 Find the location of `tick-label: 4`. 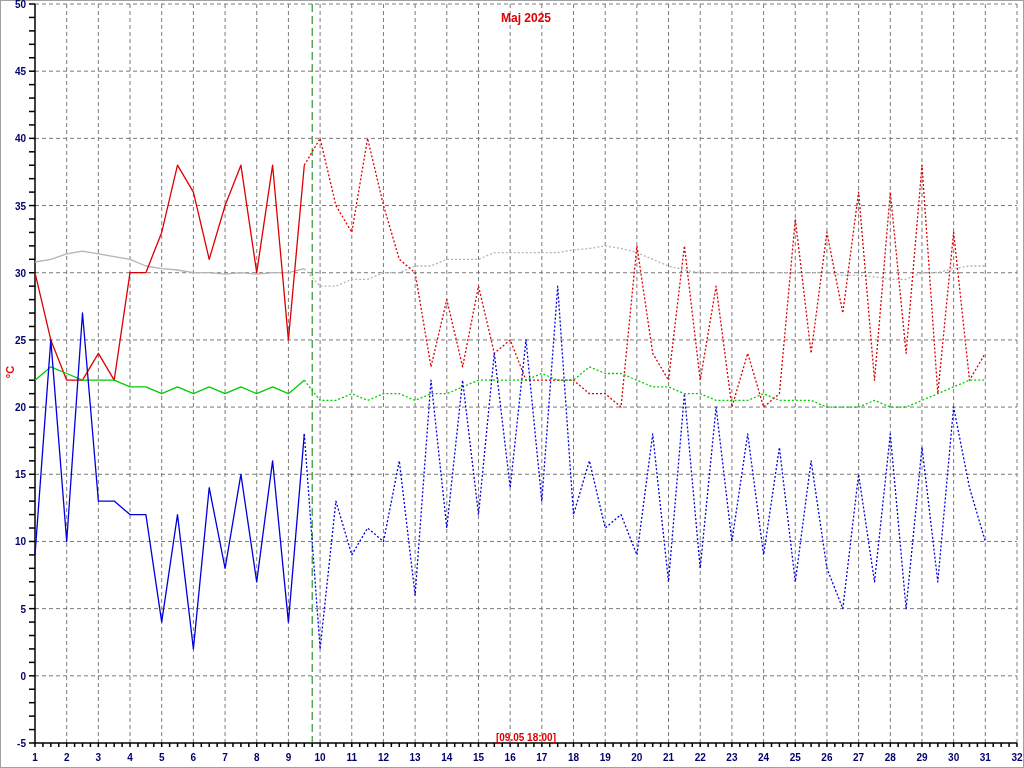

tick-label: 4 is located at coordinates (130, 757).